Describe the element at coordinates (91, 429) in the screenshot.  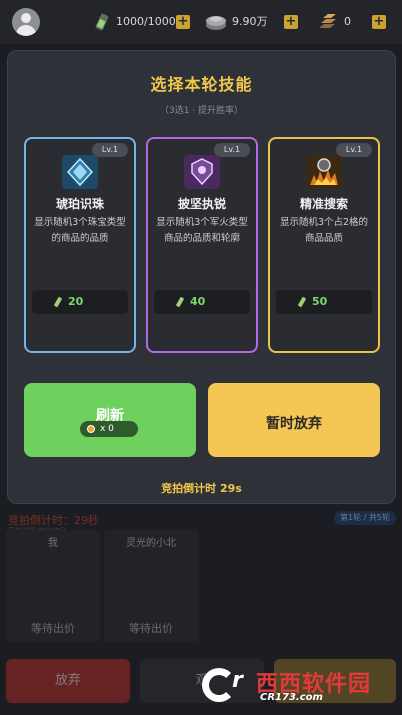
I see `refresh-token-icon` at that location.